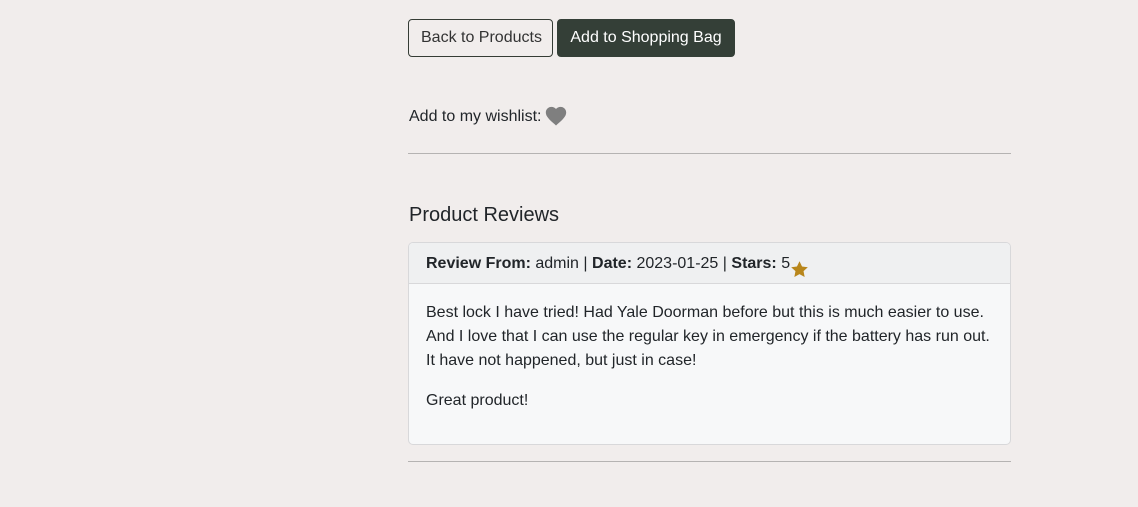  Describe the element at coordinates (612, 263) in the screenshot. I see `review-date-label: Date:` at that location.